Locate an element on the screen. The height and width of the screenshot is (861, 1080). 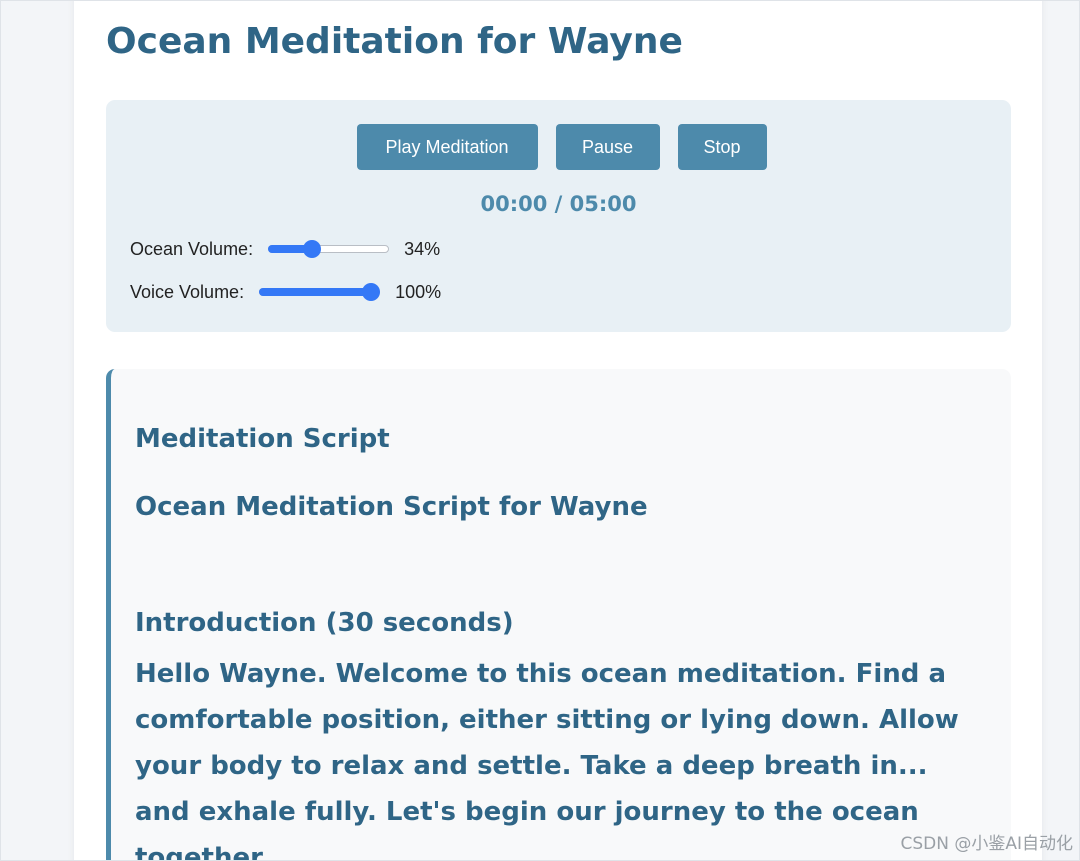
ocean-volume-value: 34% is located at coordinates (422, 248).